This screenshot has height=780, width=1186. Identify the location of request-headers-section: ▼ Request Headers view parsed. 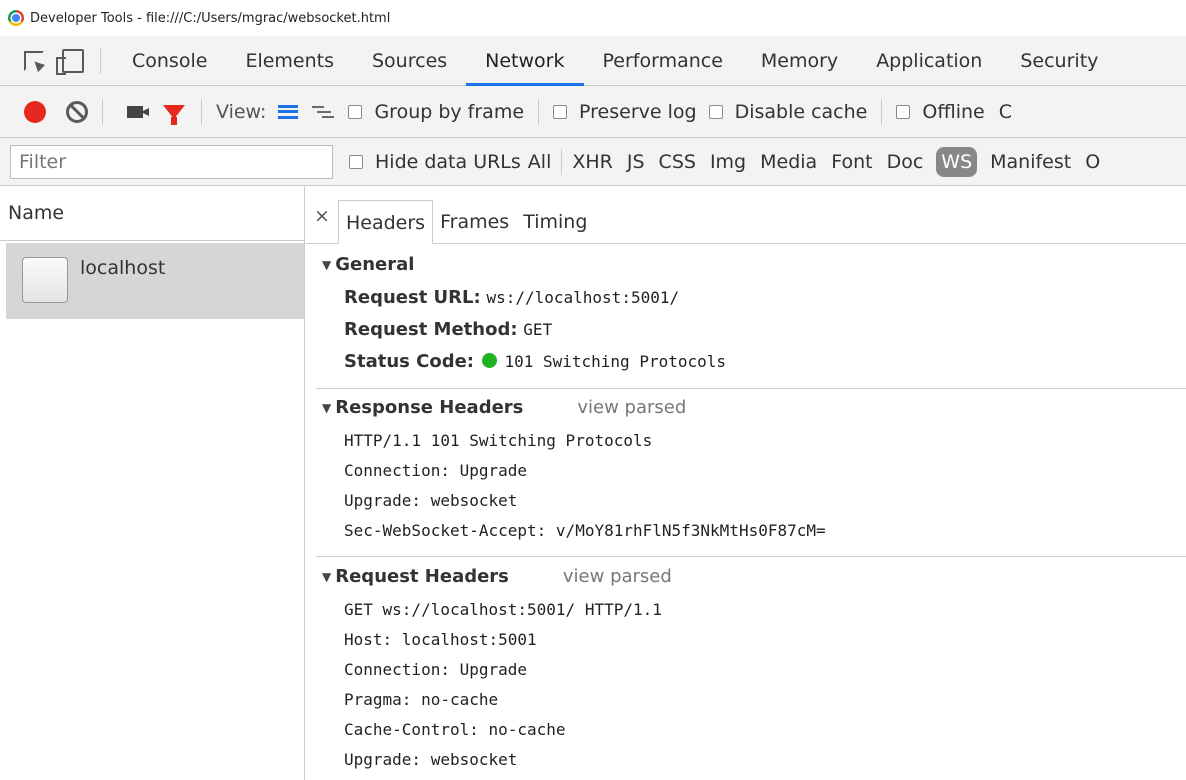
(754, 576).